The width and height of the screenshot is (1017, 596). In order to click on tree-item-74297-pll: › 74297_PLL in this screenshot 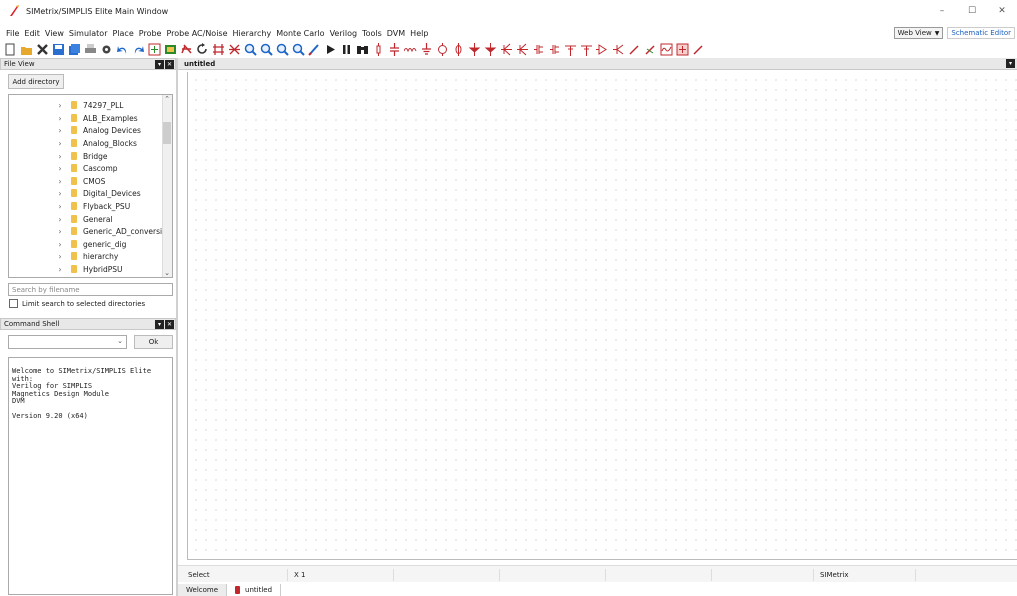, I will do `click(66, 105)`.